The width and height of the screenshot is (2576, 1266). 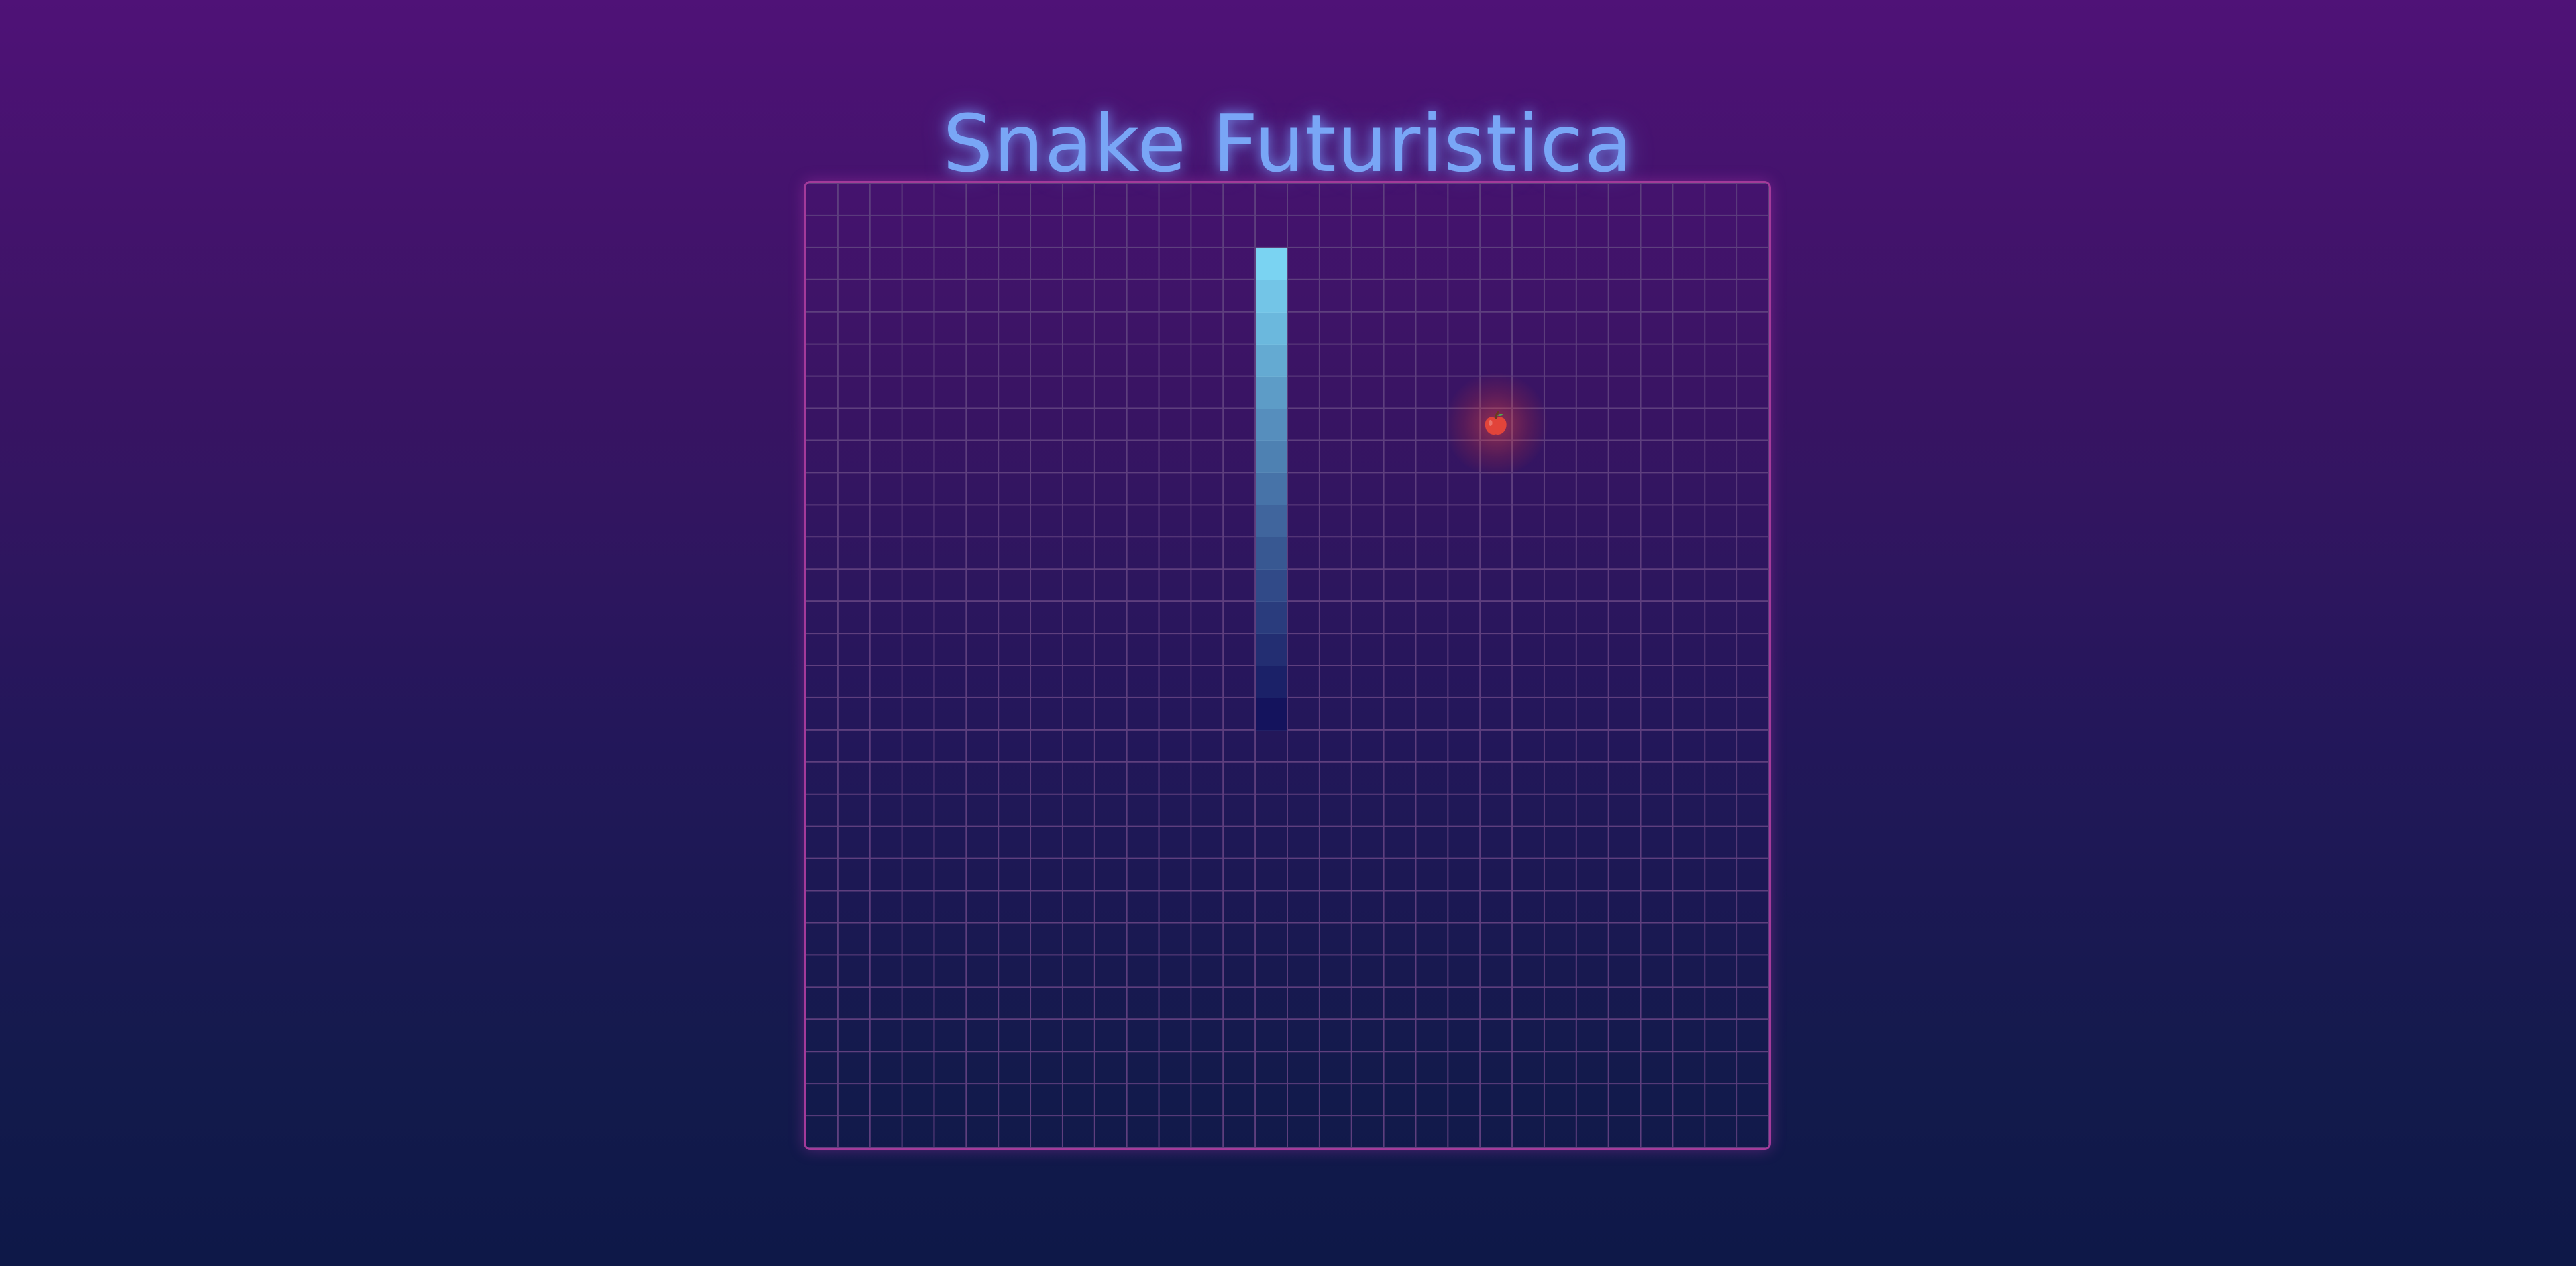 What do you see at coordinates (1271, 264) in the screenshot?
I see `snake-head` at bounding box center [1271, 264].